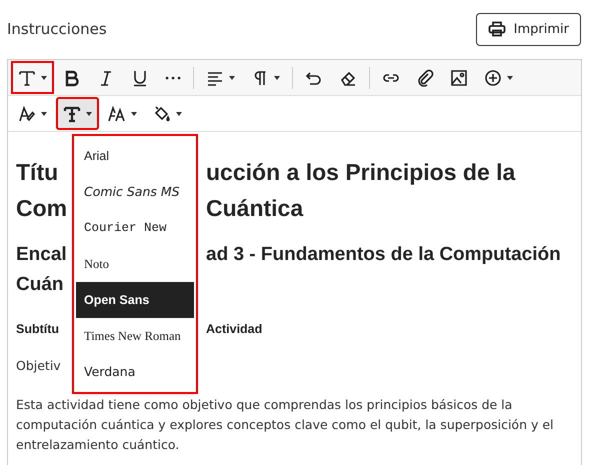 Image resolution: width=595 pixels, height=465 pixels. What do you see at coordinates (27, 113) in the screenshot?
I see `pen-icon` at bounding box center [27, 113].